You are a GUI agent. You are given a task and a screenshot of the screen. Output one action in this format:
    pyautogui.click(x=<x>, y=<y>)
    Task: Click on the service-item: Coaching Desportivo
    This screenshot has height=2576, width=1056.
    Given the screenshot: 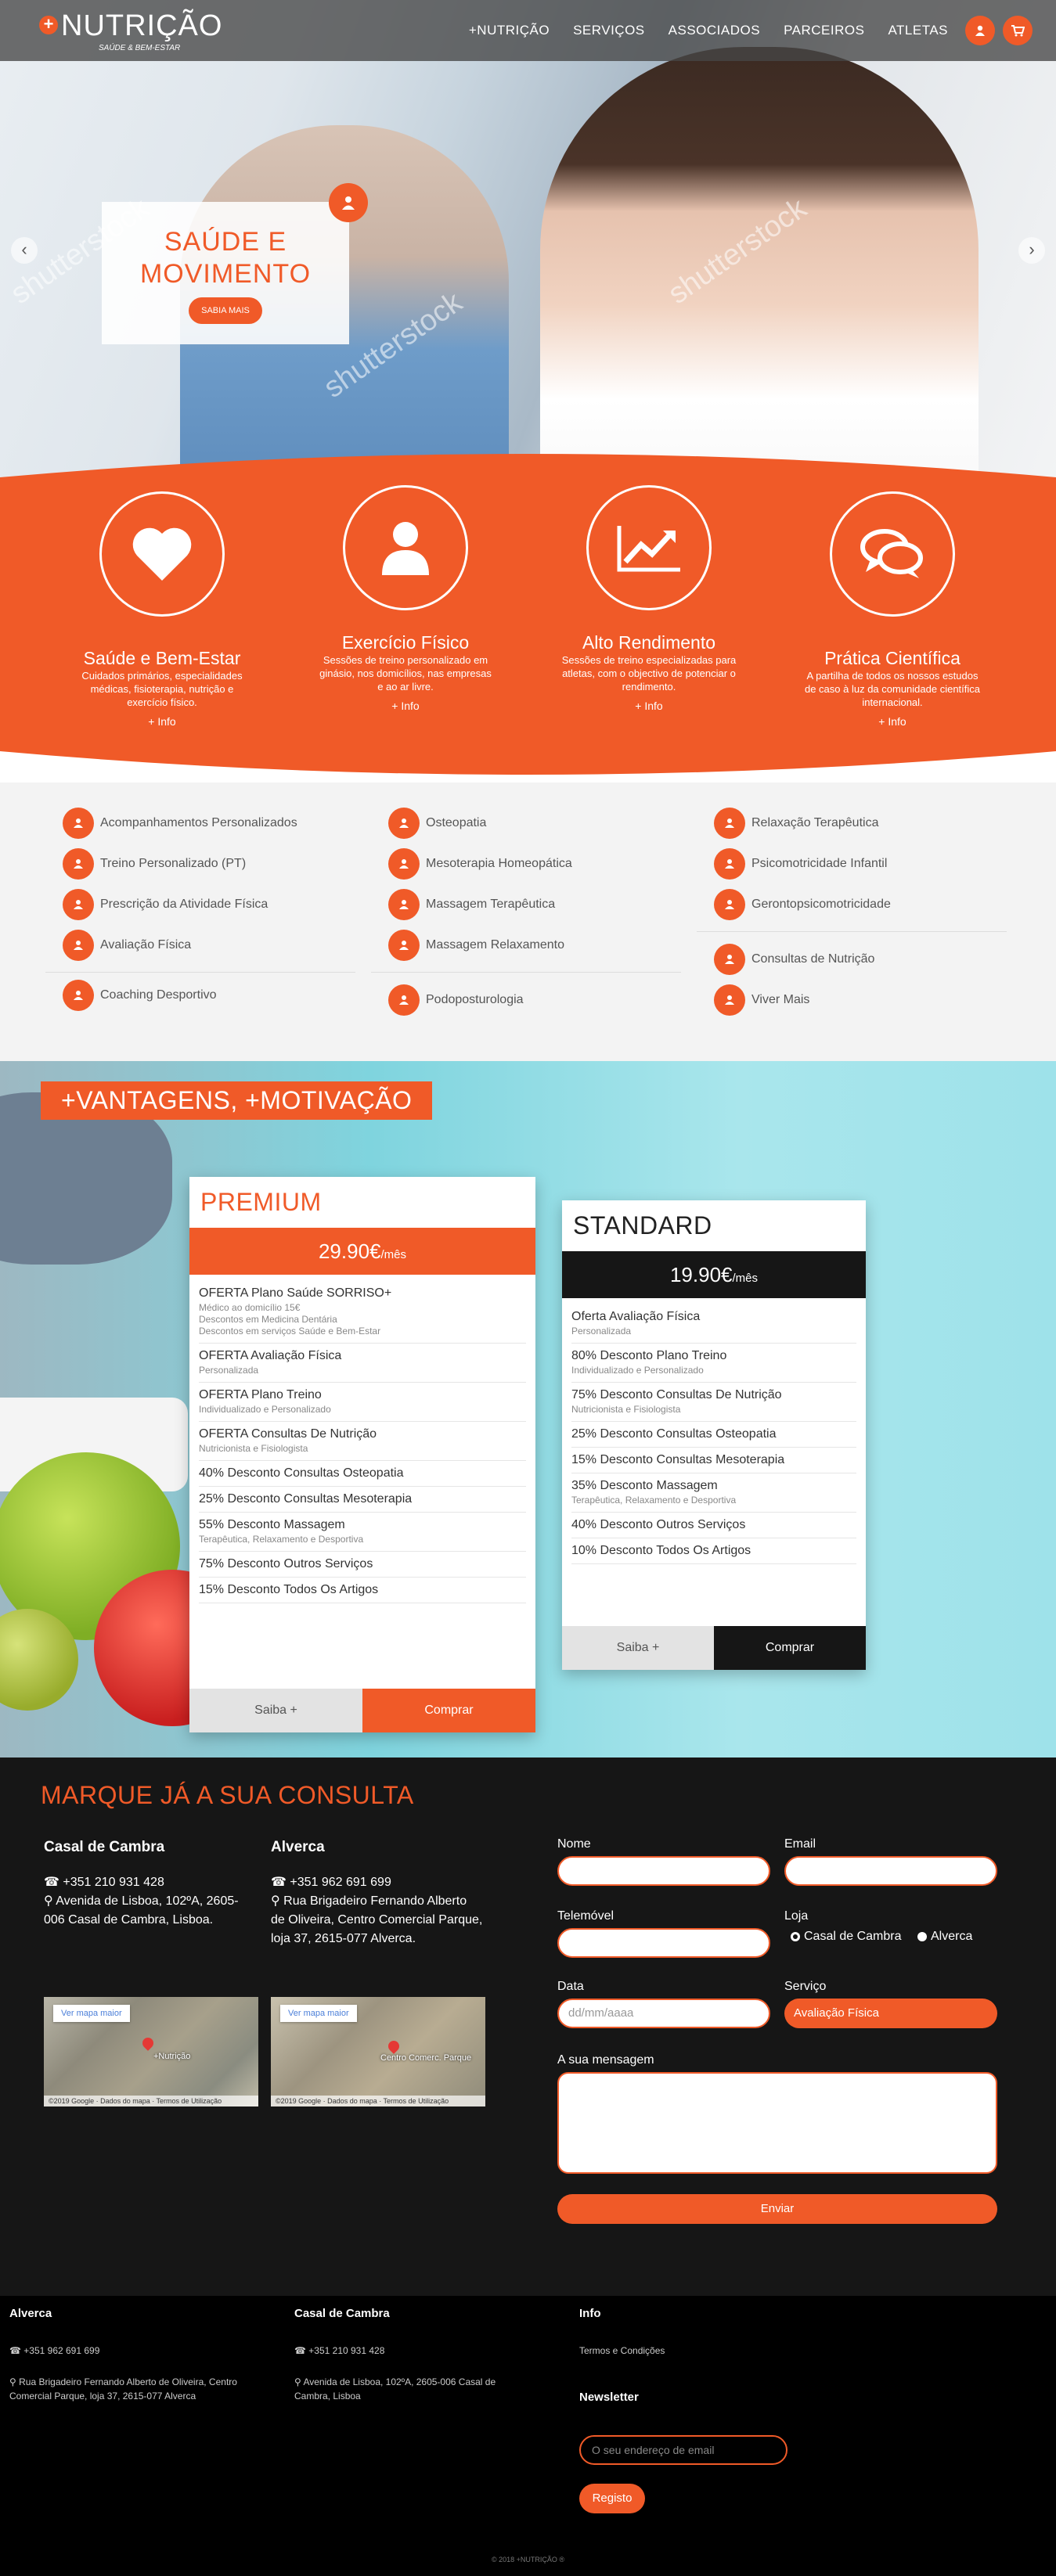 What is the action you would take?
    pyautogui.click(x=140, y=995)
    